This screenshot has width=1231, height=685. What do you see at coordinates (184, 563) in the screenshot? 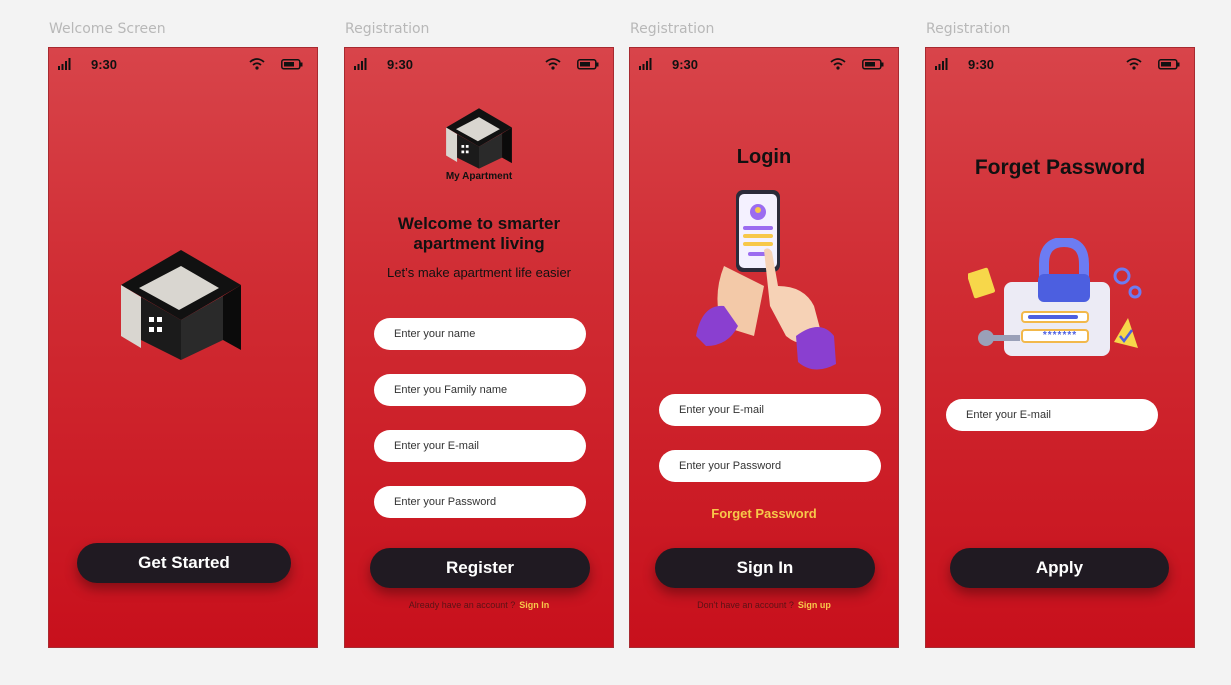
I see `get-started-button: Get Started` at bounding box center [184, 563].